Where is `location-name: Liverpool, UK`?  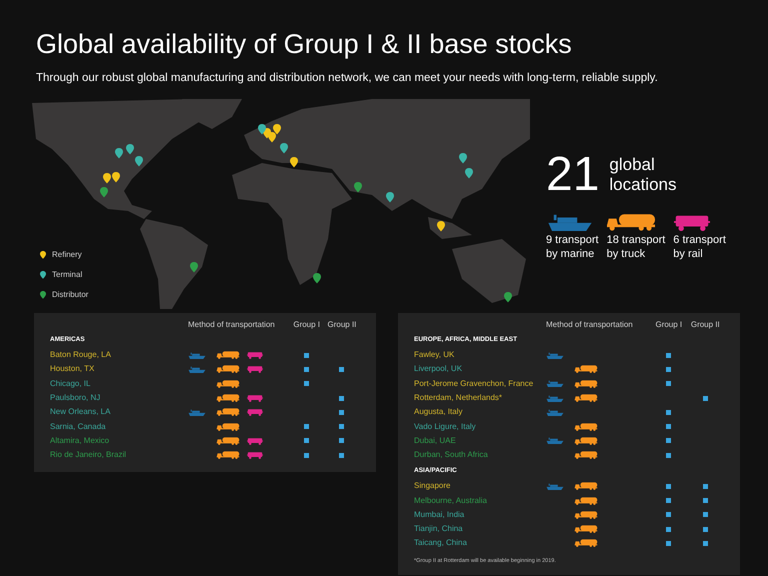 location-name: Liverpool, UK is located at coordinates (439, 369).